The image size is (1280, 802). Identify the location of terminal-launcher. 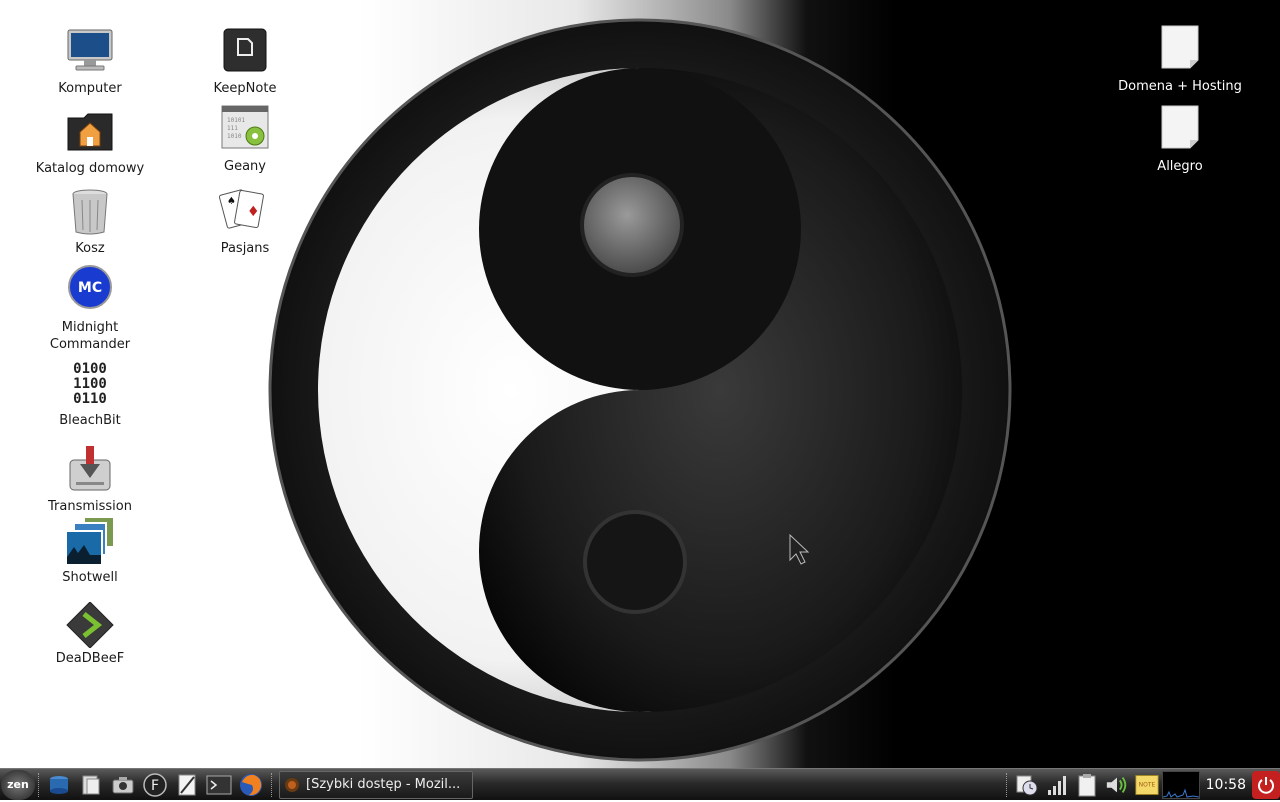
(219, 785).